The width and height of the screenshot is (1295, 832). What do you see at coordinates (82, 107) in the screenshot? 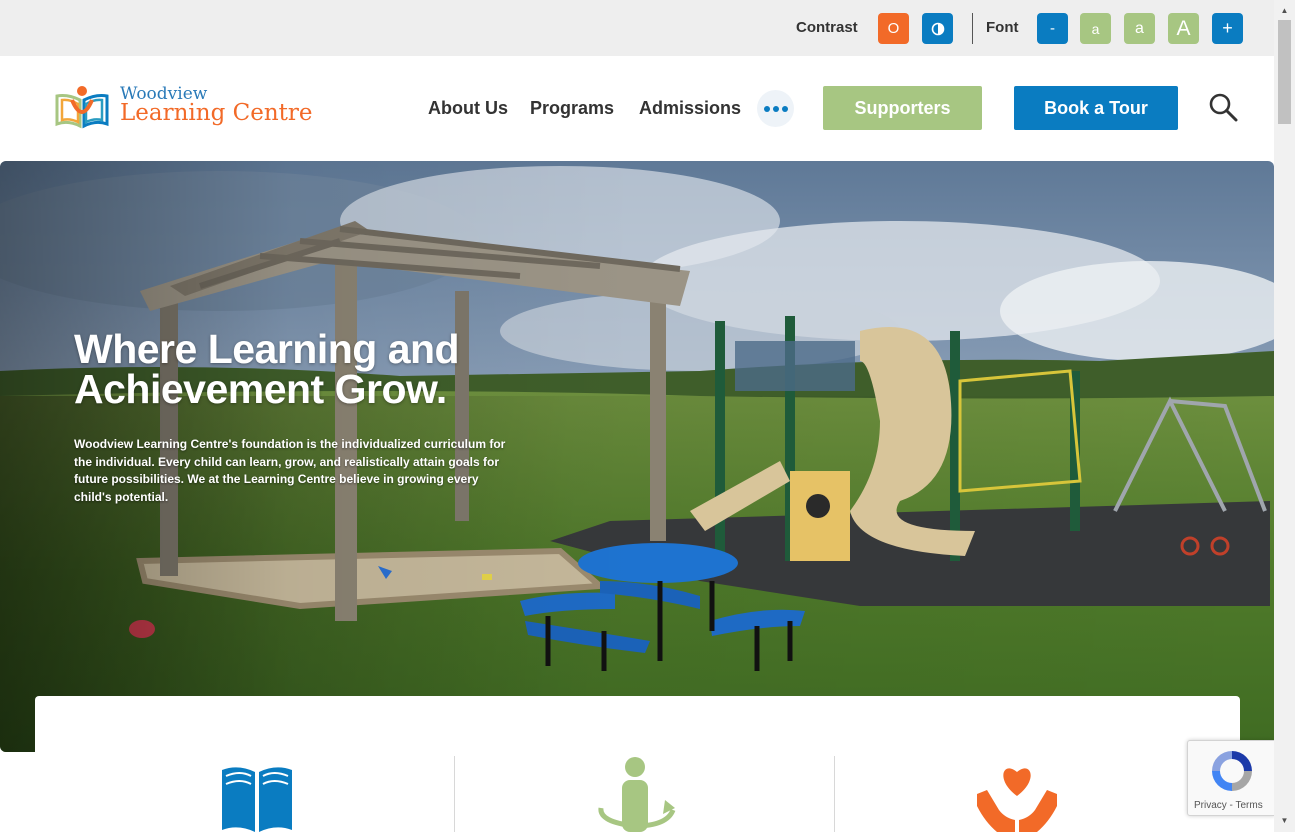
I see `logo-icon` at bounding box center [82, 107].